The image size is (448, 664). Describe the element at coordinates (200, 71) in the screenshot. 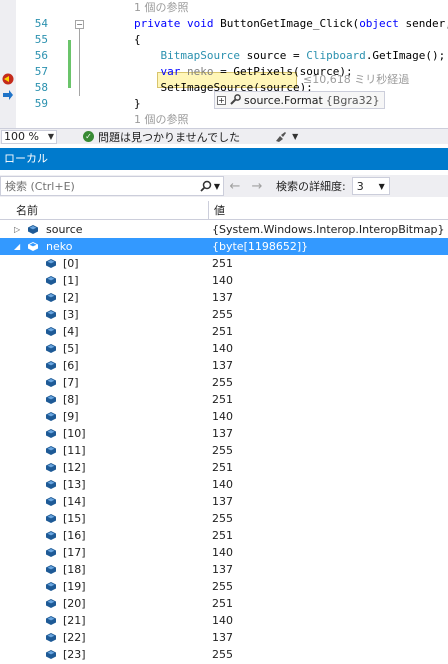

I see `code-token: neko` at that location.